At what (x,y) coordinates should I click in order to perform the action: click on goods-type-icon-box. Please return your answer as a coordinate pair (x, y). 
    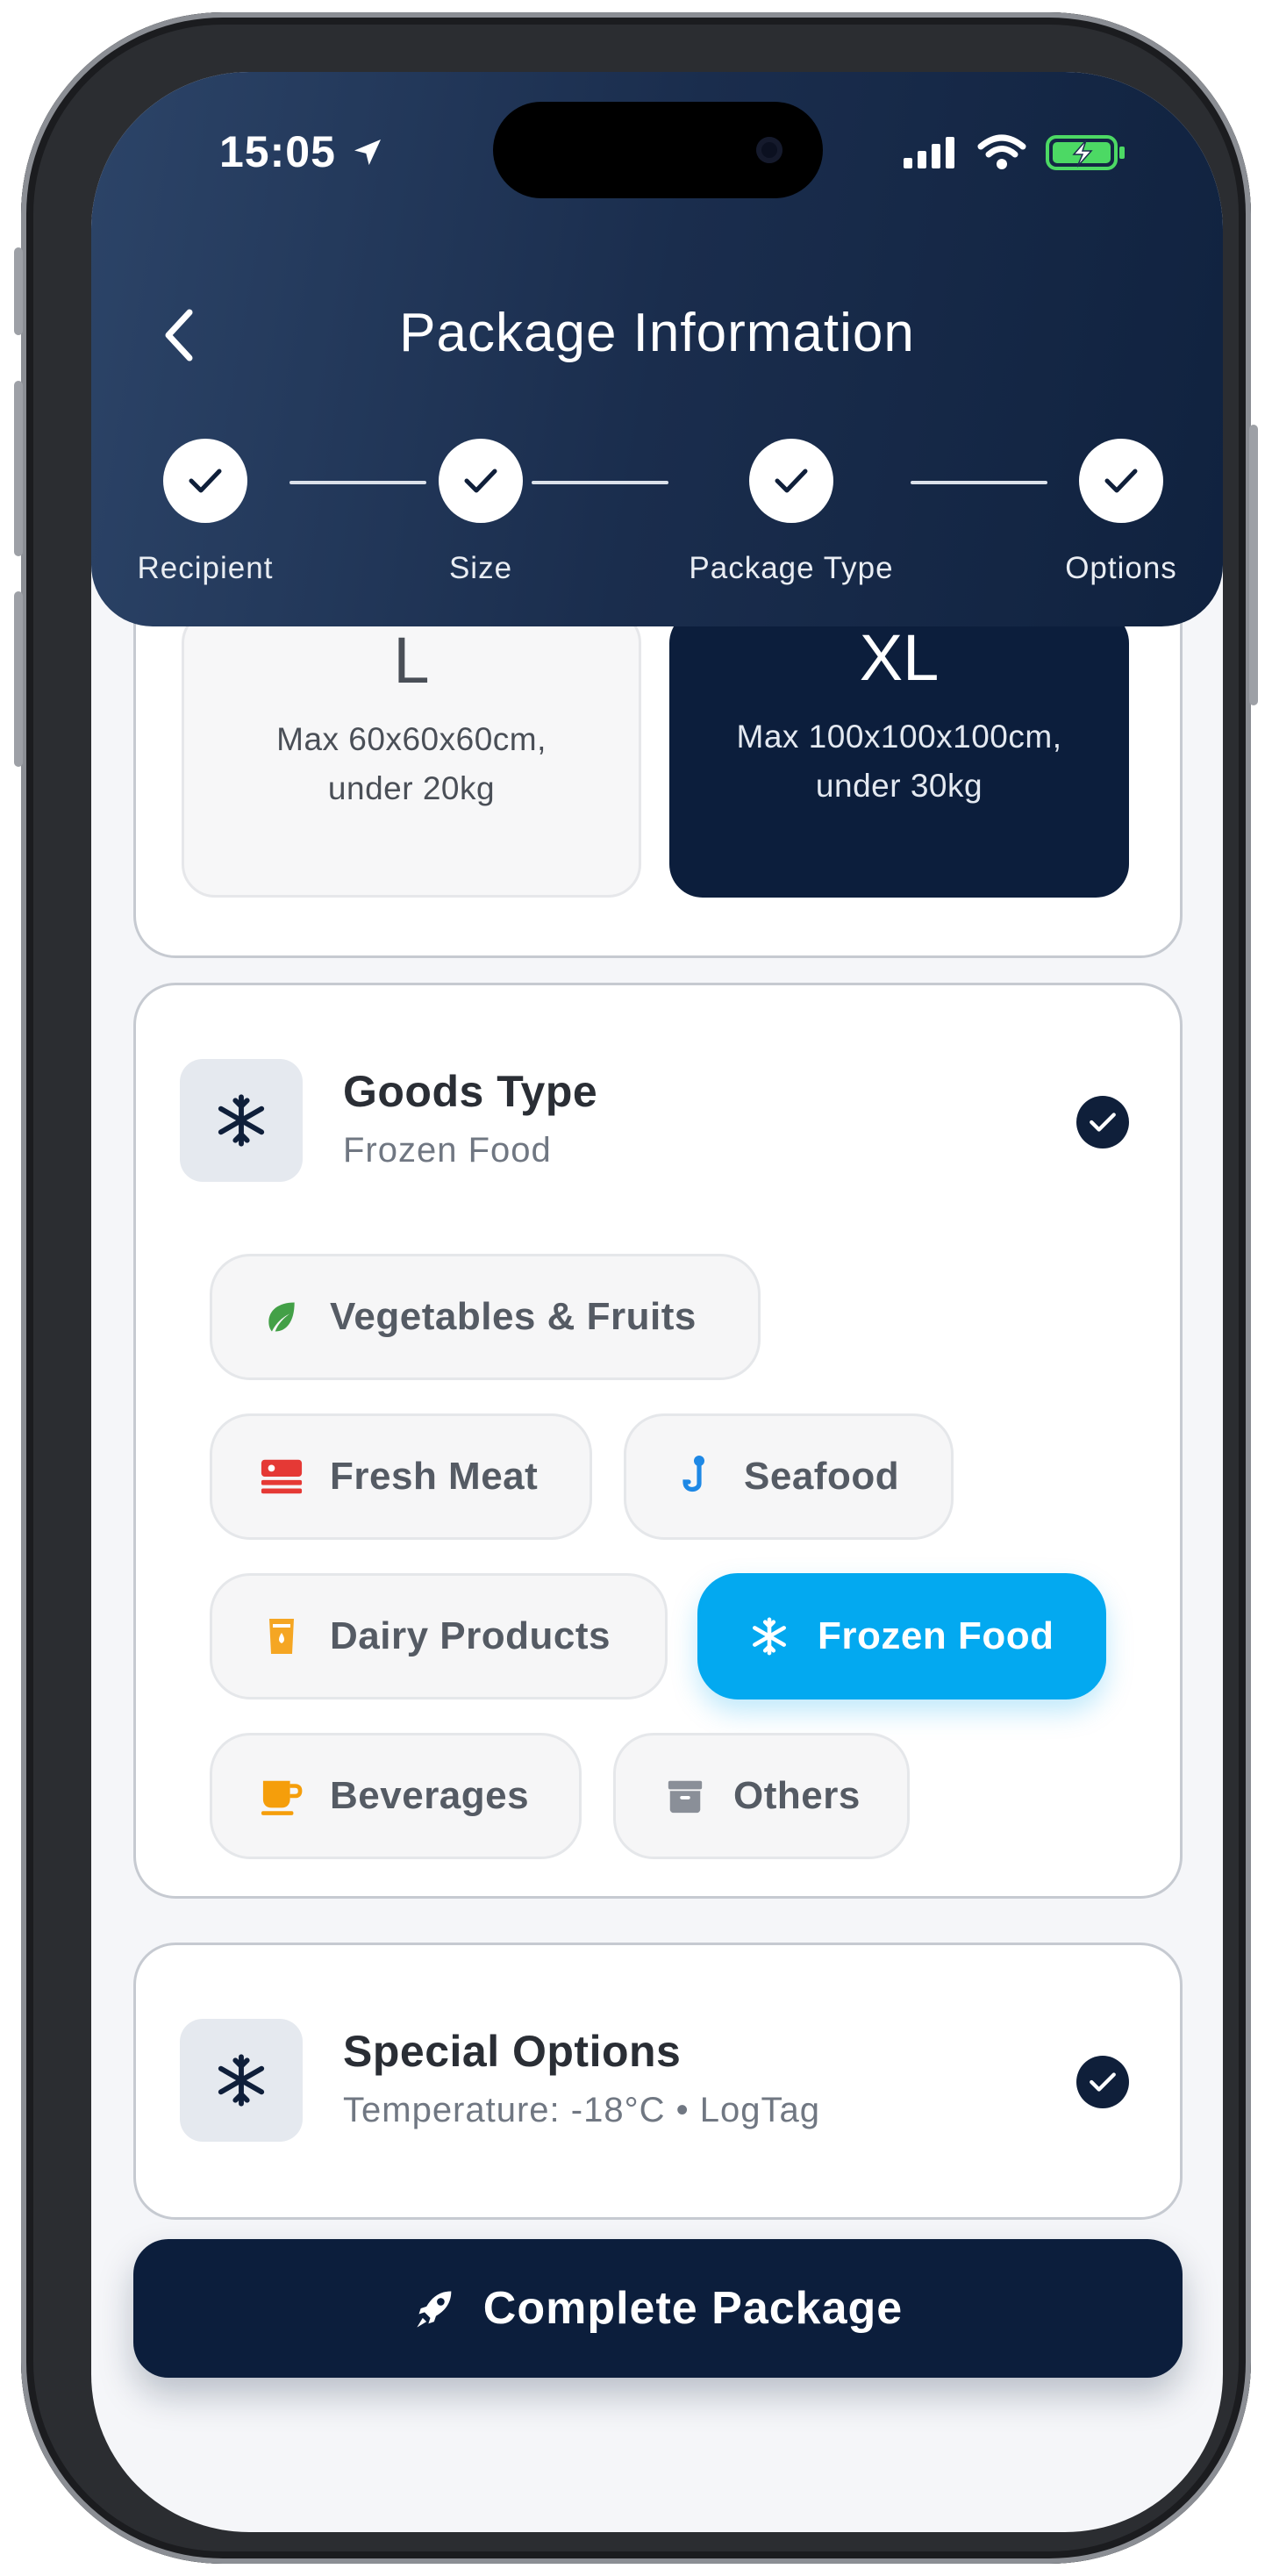
    Looking at the image, I should click on (241, 1120).